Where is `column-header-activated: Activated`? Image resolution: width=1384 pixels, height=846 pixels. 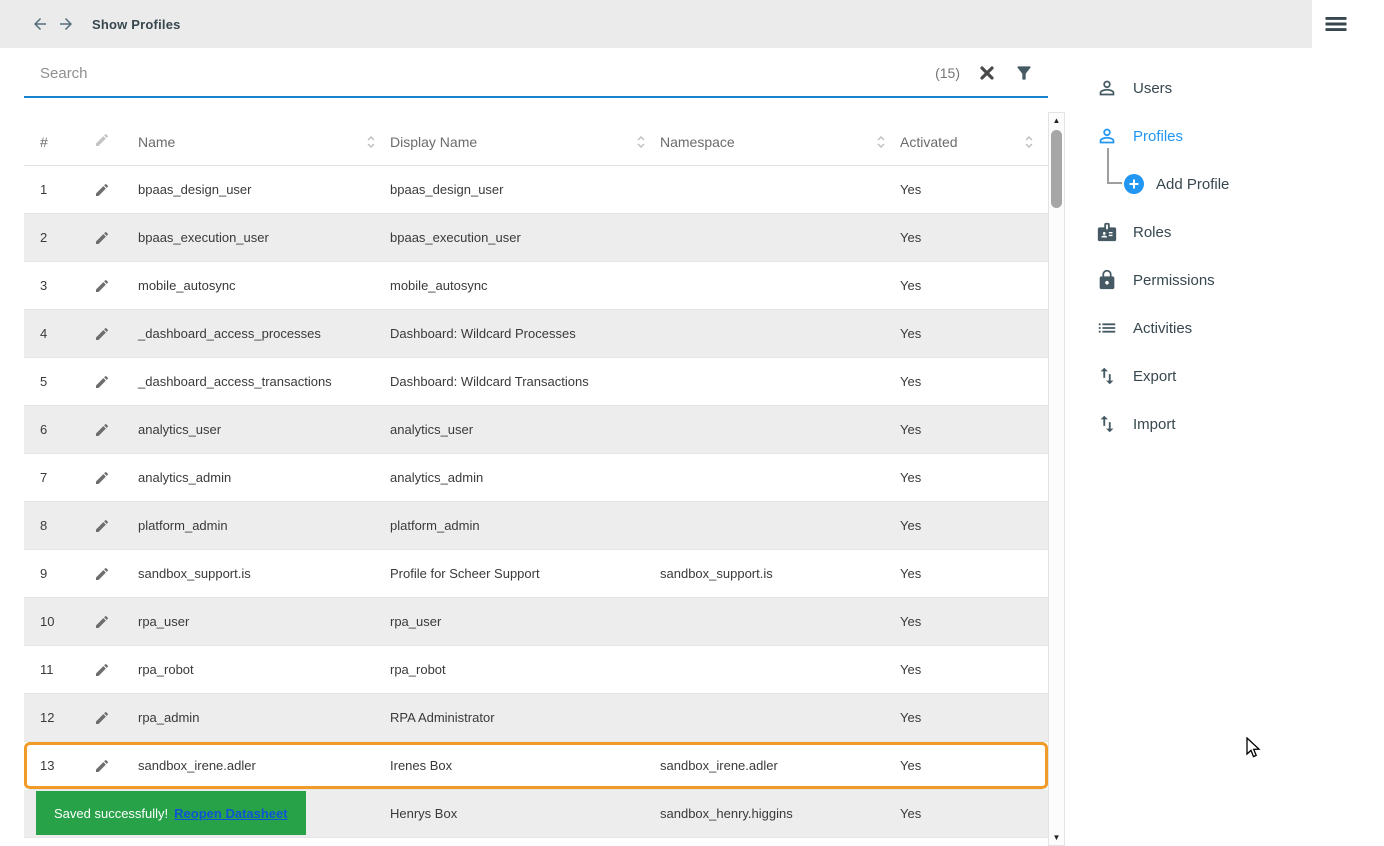 column-header-activated: Activated is located at coordinates (974, 142).